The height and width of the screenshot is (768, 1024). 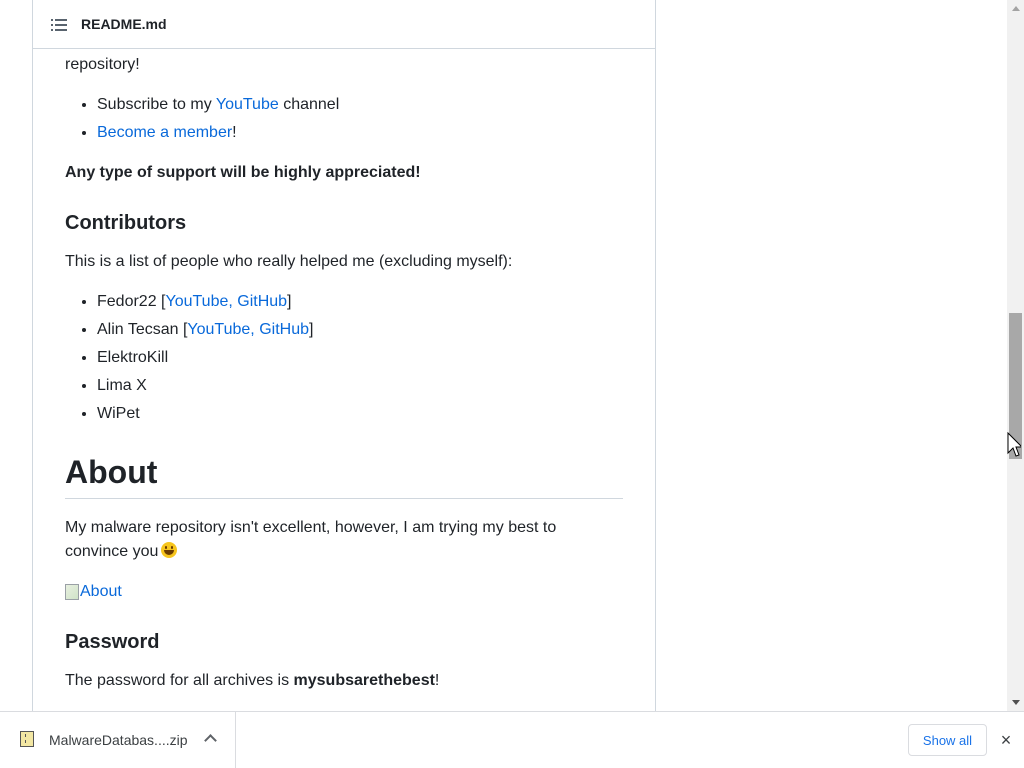 What do you see at coordinates (1014, 444) in the screenshot?
I see `mouse-cursor-icon` at bounding box center [1014, 444].